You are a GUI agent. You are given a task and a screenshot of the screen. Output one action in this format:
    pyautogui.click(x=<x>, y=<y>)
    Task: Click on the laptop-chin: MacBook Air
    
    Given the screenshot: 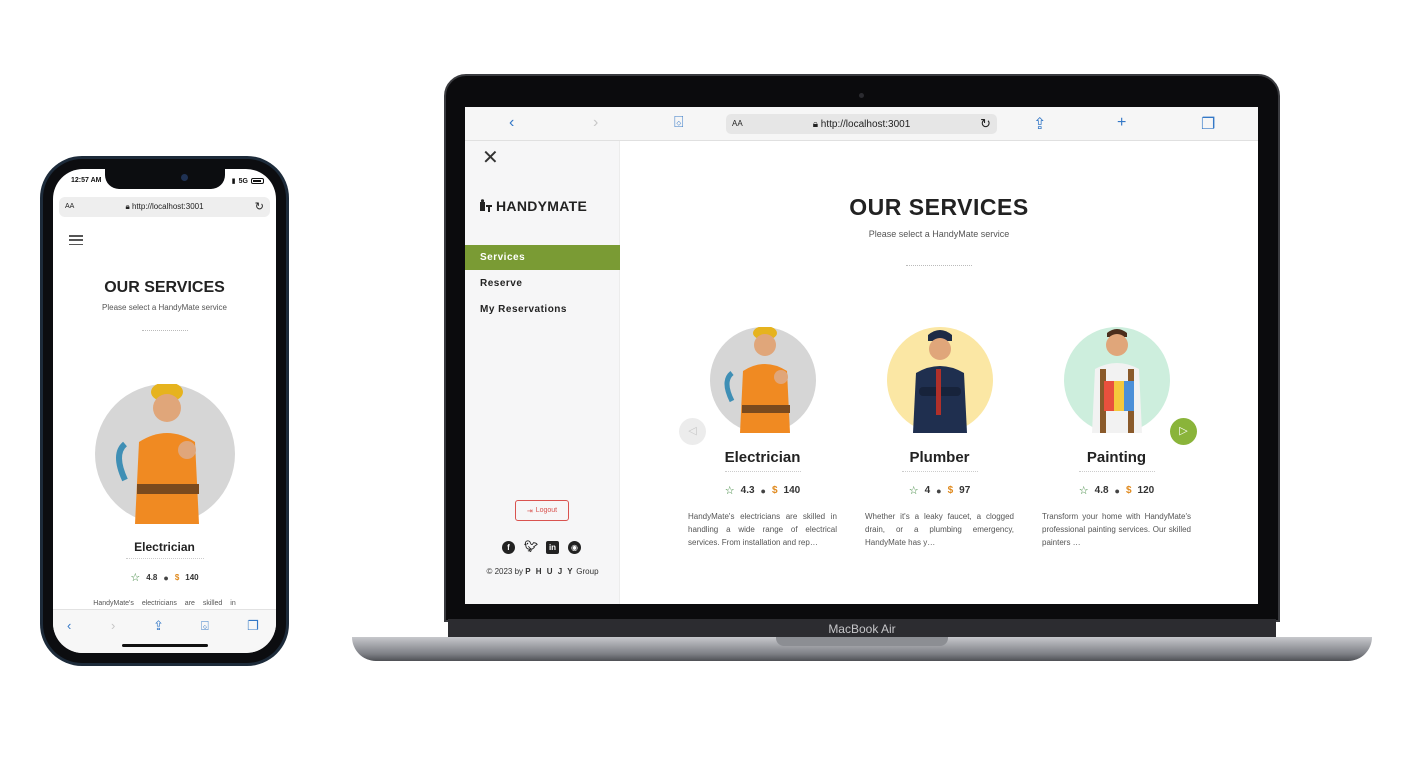 What is the action you would take?
    pyautogui.click(x=862, y=628)
    